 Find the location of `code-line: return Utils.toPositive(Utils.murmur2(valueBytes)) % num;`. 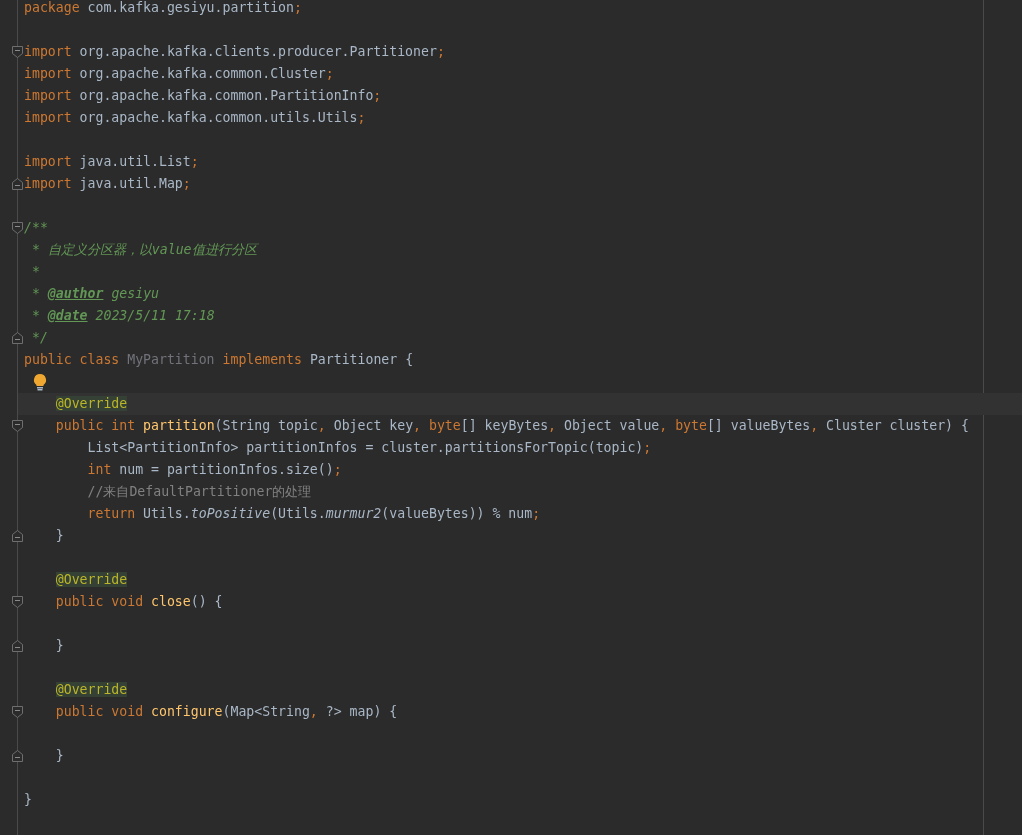

code-line: return Utils.toPositive(Utils.murmur2(valueBytes)) % num; is located at coordinates (313, 514).